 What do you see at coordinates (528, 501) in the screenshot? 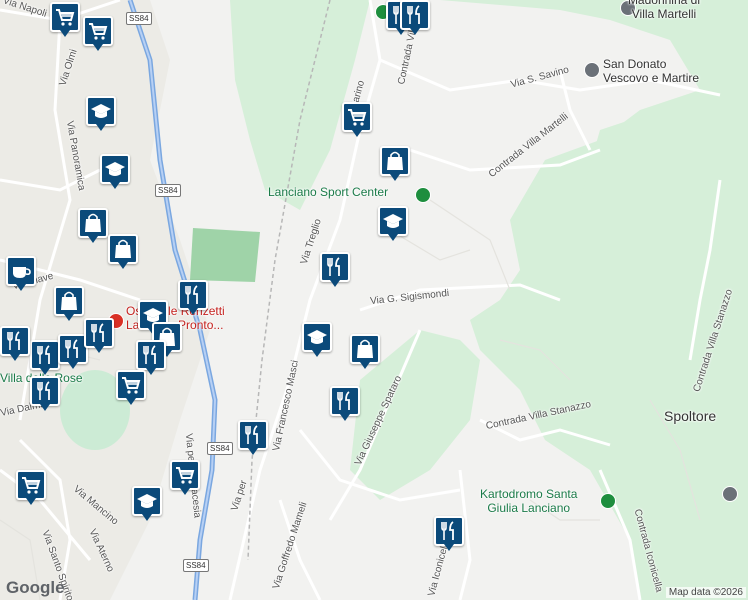
I see `poi-label: Kartodromo Santa Giulia Lanciano` at bounding box center [528, 501].